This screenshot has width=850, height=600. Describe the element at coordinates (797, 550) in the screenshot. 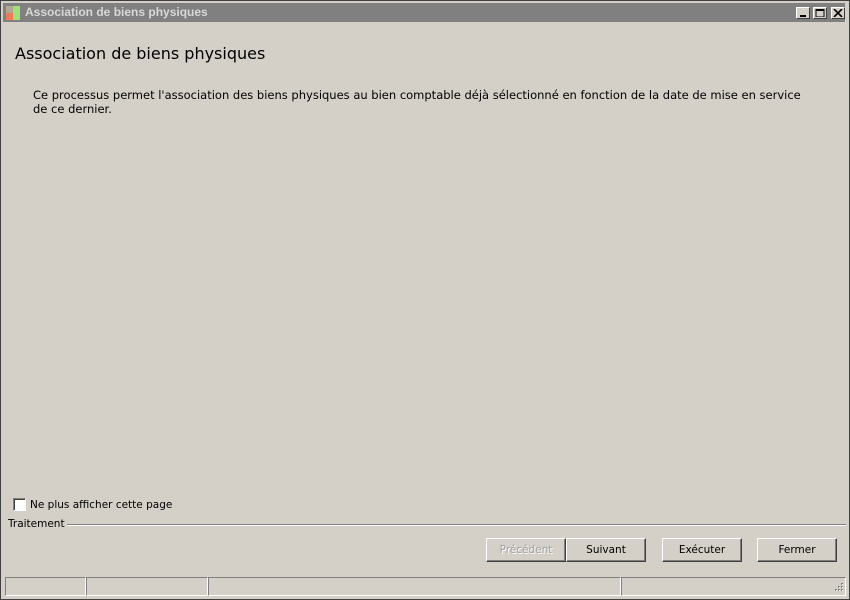

I see `close-button: Fermer` at that location.